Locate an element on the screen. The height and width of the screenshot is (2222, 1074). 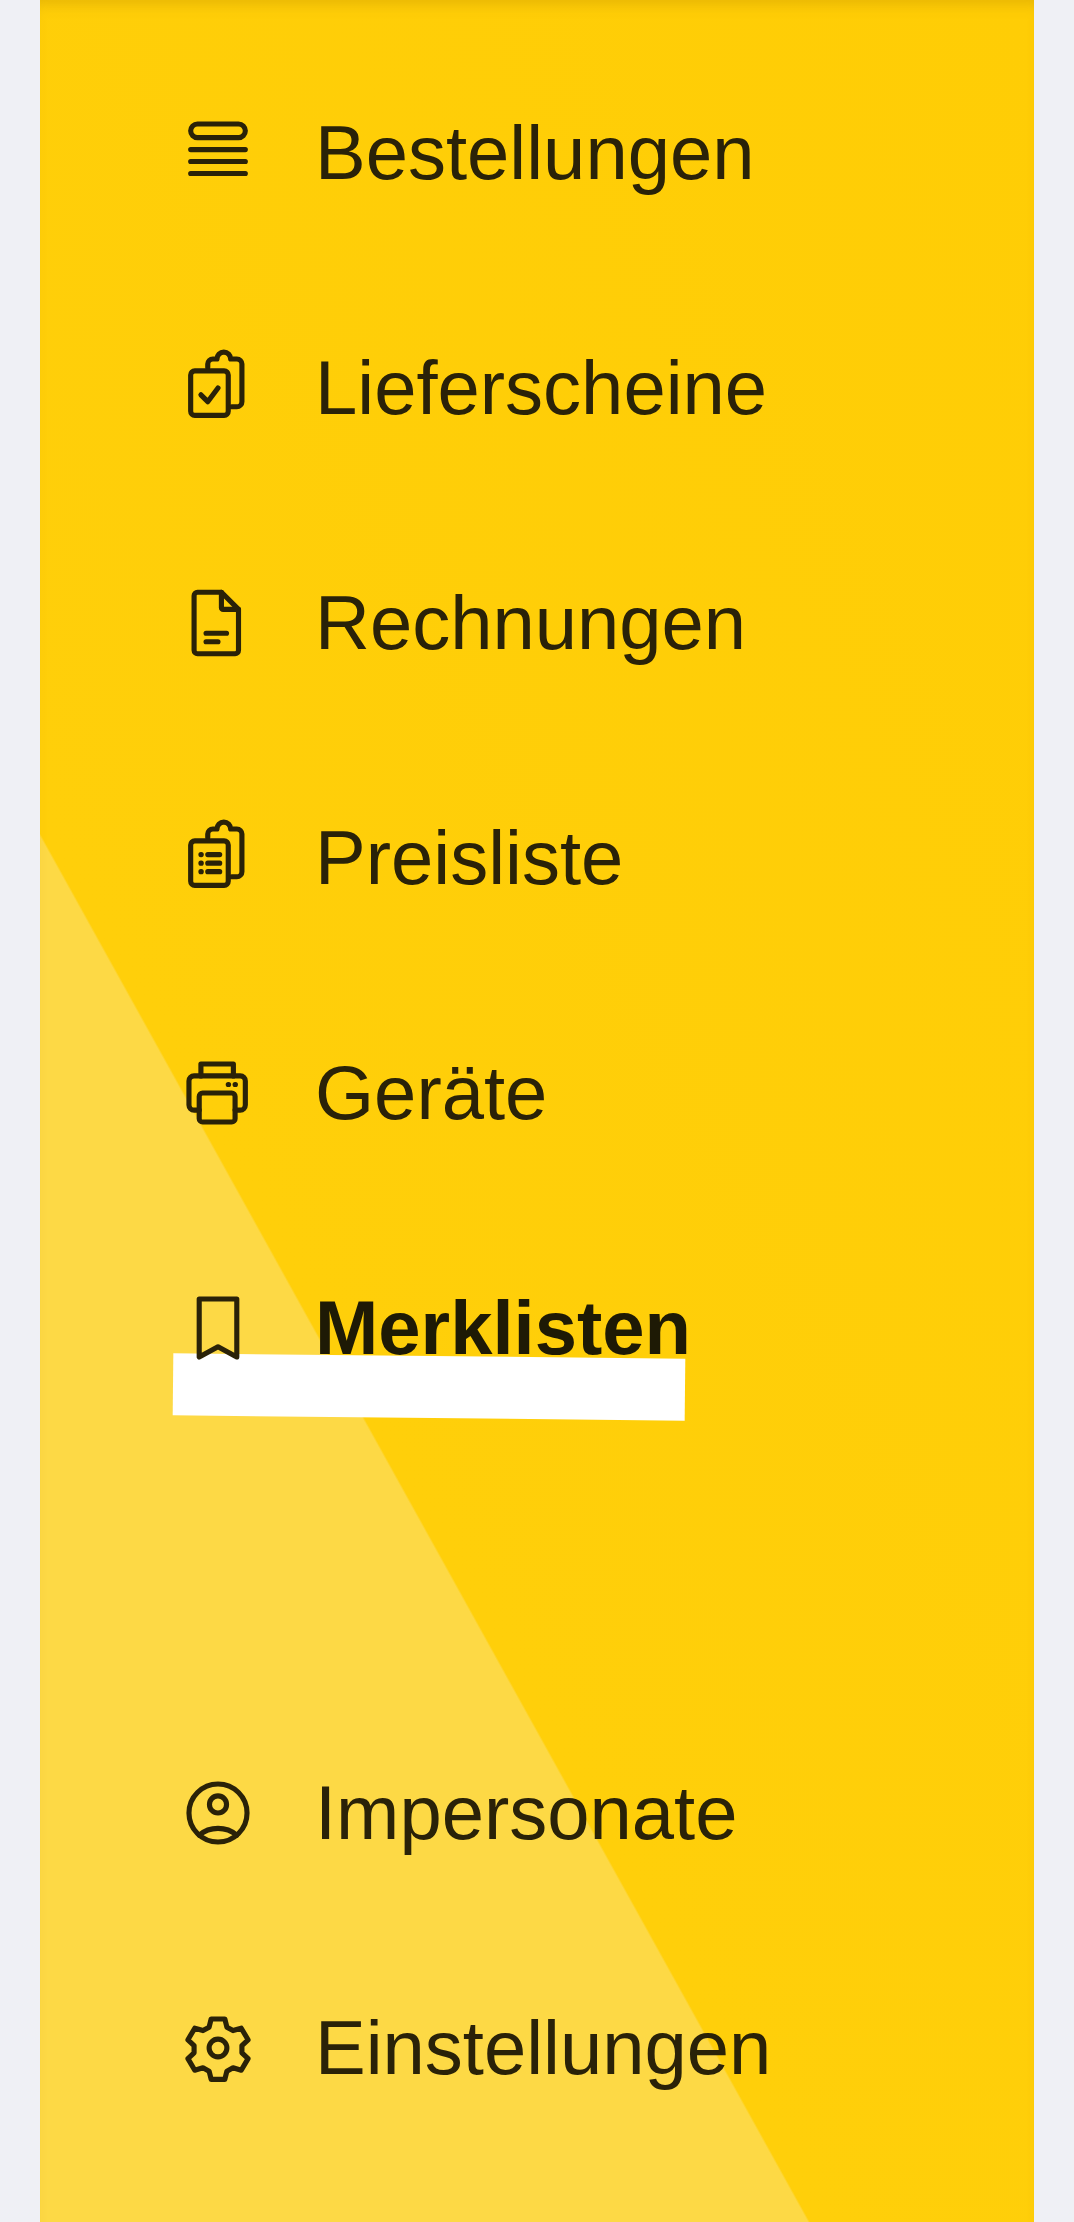
menu-item: Merklisten is located at coordinates (537, 1327).